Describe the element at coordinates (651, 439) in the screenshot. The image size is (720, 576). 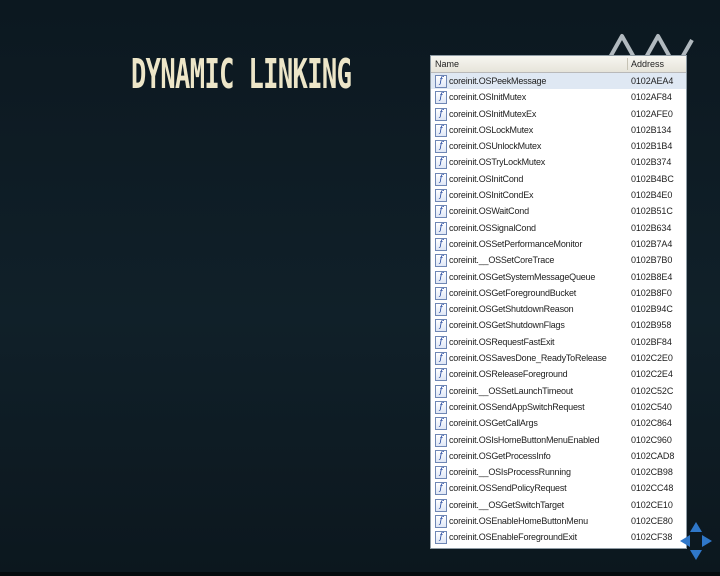
I see `function-address: 0102C960` at that location.